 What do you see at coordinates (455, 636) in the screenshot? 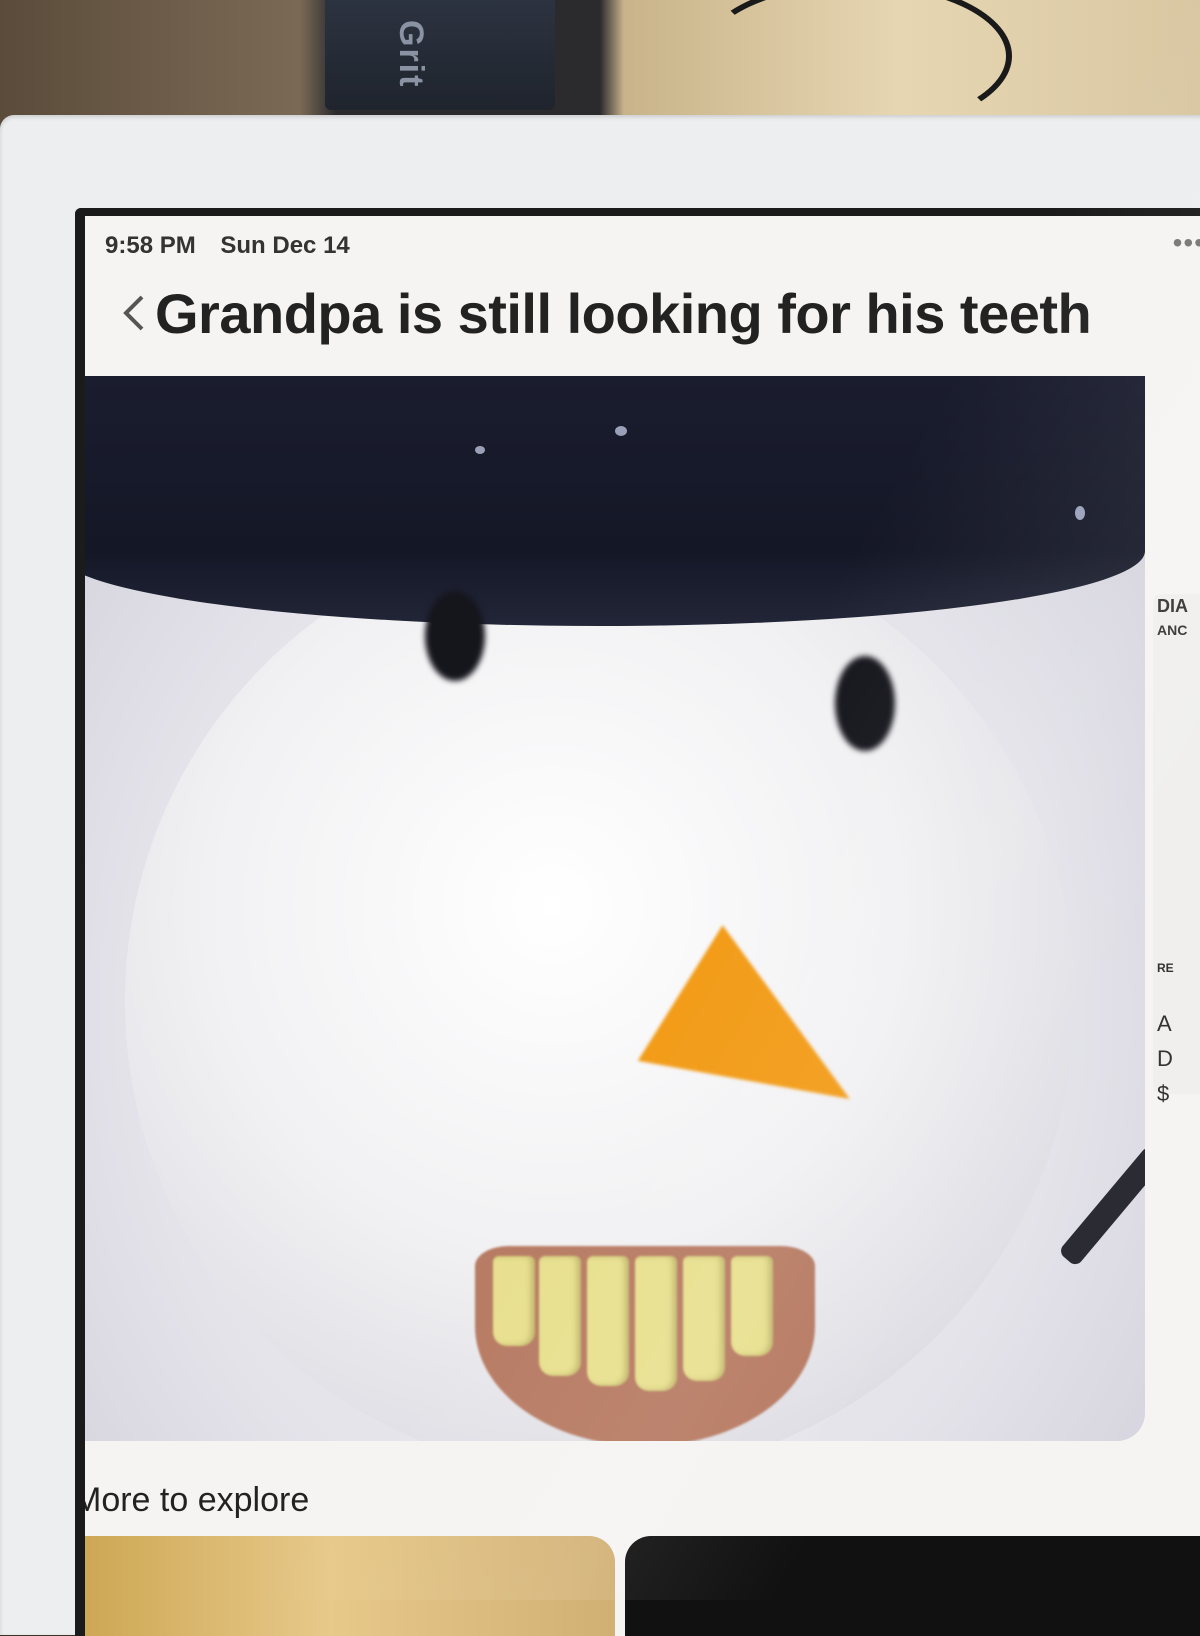
I see `snowman-left-eye` at bounding box center [455, 636].